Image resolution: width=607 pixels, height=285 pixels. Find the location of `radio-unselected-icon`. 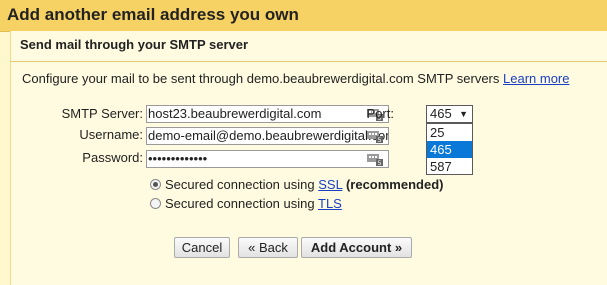

radio-unselected-icon is located at coordinates (155, 203).